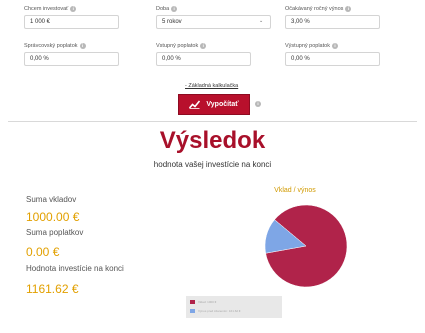 Image resolution: width=425 pixels, height=333 pixels. I want to click on fees-sum-label: Suma poplatkov, so click(55, 232).